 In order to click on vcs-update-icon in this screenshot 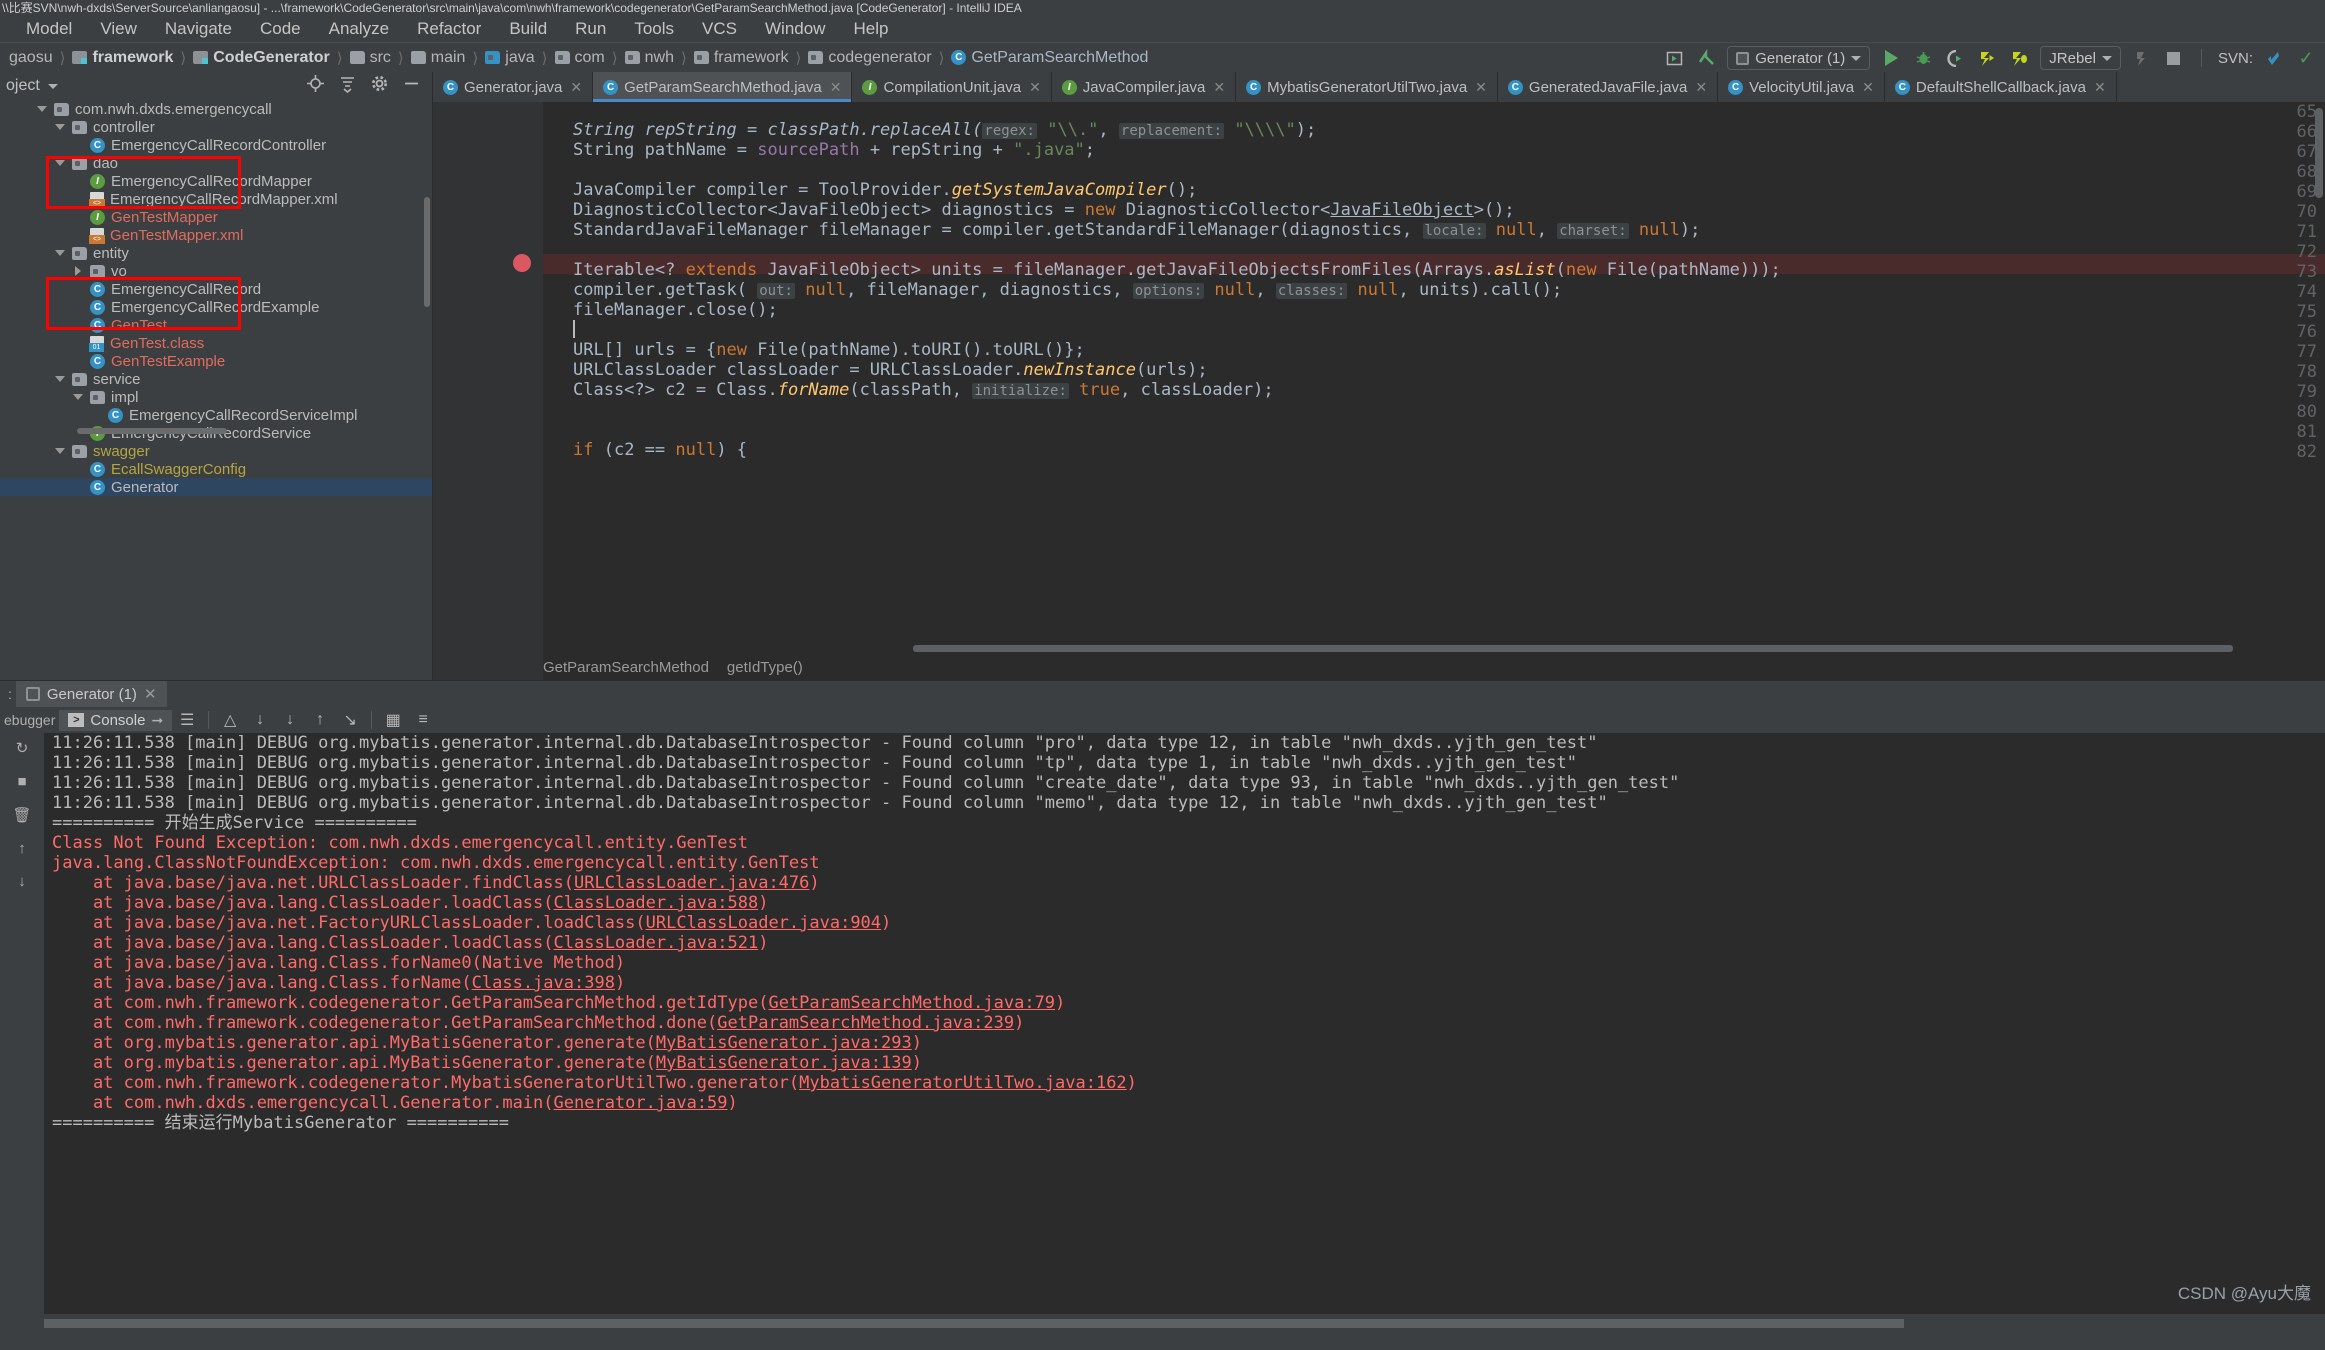, I will do `click(1706, 58)`.